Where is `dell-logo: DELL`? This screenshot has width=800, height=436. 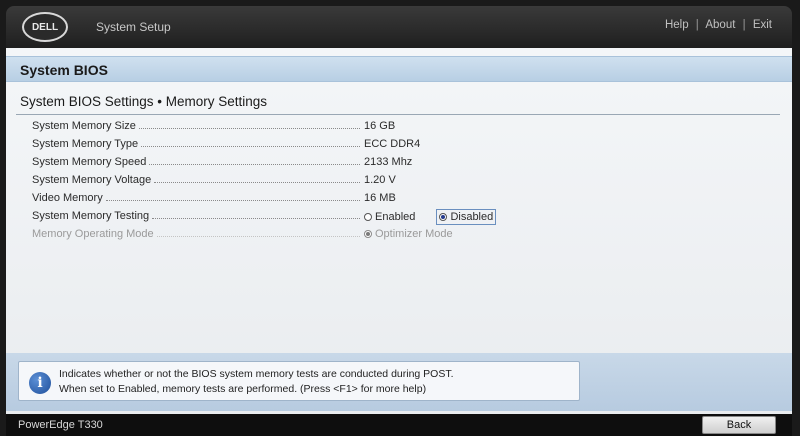 dell-logo: DELL is located at coordinates (45, 27).